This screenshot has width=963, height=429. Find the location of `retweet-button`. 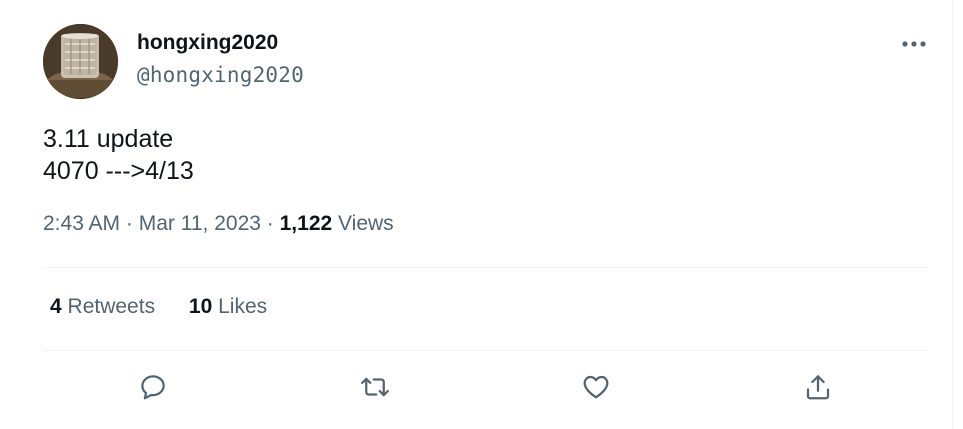

retweet-button is located at coordinates (375, 387).